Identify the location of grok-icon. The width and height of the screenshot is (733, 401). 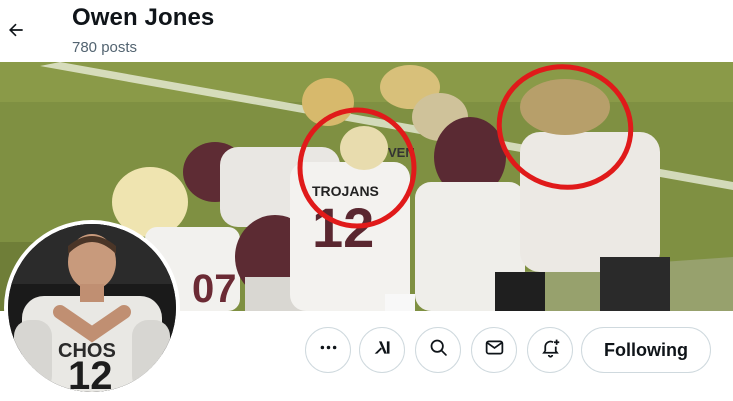
(382, 350).